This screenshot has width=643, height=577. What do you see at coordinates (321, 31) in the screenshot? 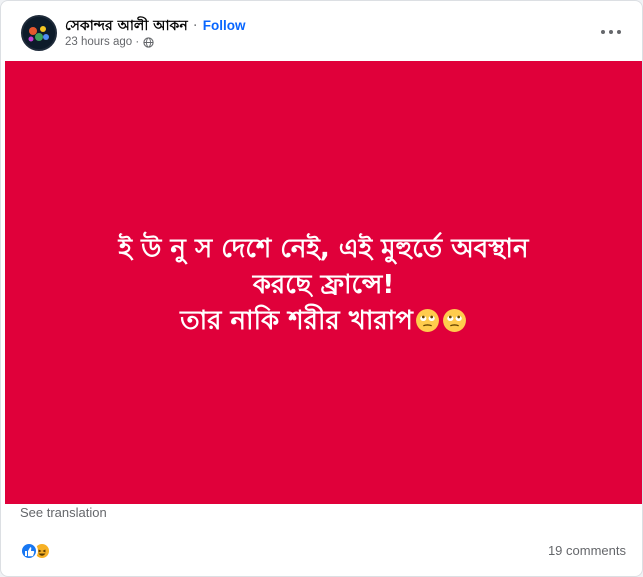
I see `post-header: সেকান্দর আলী আকন · Follow 23 hours ago ·` at bounding box center [321, 31].